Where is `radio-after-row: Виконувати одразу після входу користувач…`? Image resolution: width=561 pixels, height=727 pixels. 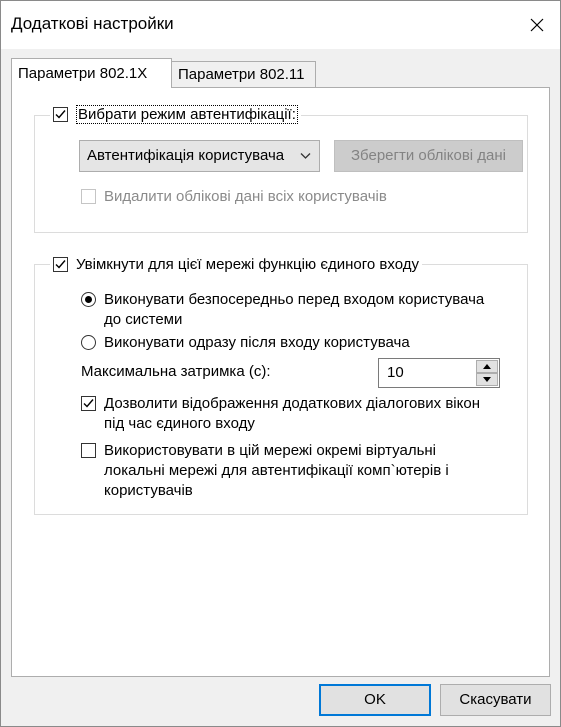 radio-after-row: Виконувати одразу після входу користувач… is located at coordinates (245, 343).